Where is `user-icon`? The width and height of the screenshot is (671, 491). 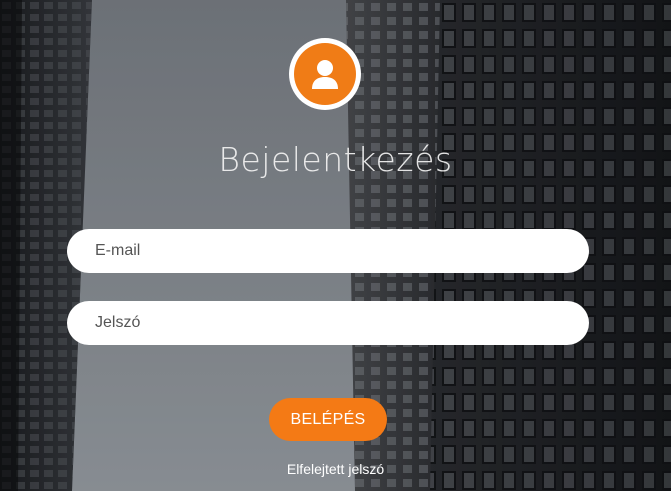 user-icon is located at coordinates (325, 74).